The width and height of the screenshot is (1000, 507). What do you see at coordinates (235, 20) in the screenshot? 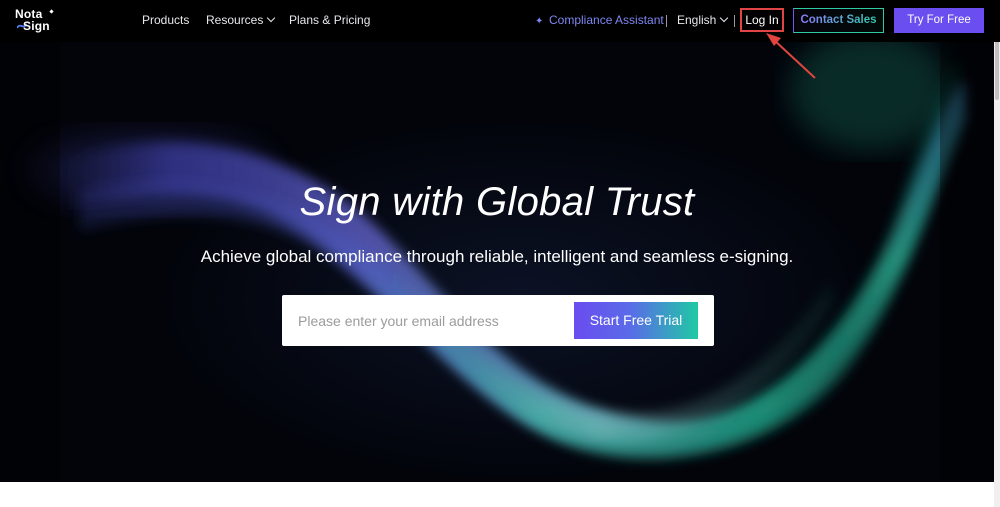
I see `nav-resources-label: Resources` at bounding box center [235, 20].